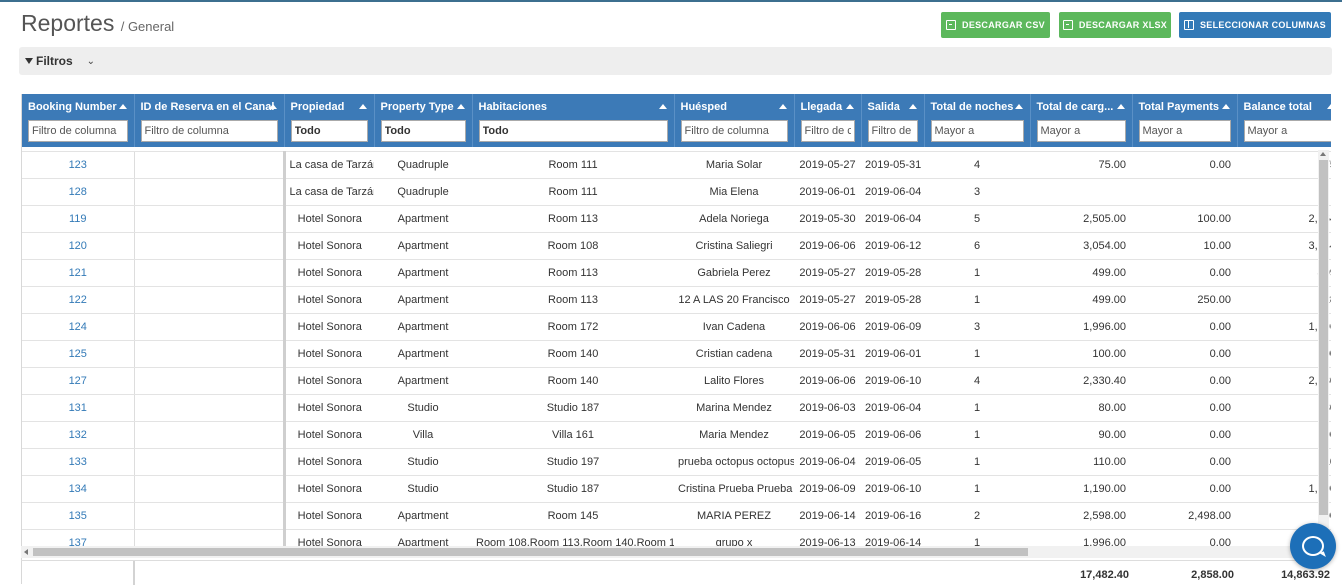 Image resolution: width=1342 pixels, height=585 pixels. What do you see at coordinates (573, 107) in the screenshot?
I see `column-header: Habitaciones` at bounding box center [573, 107].